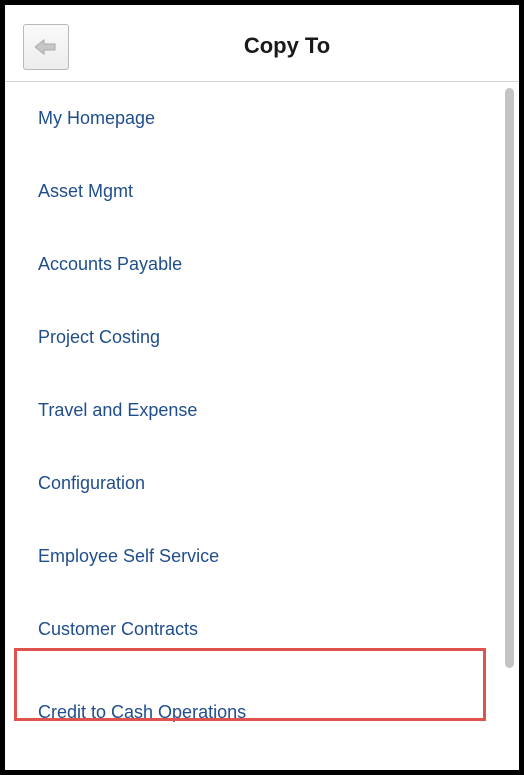 This screenshot has height=775, width=524. I want to click on scrollbar-thumb, so click(509, 378).